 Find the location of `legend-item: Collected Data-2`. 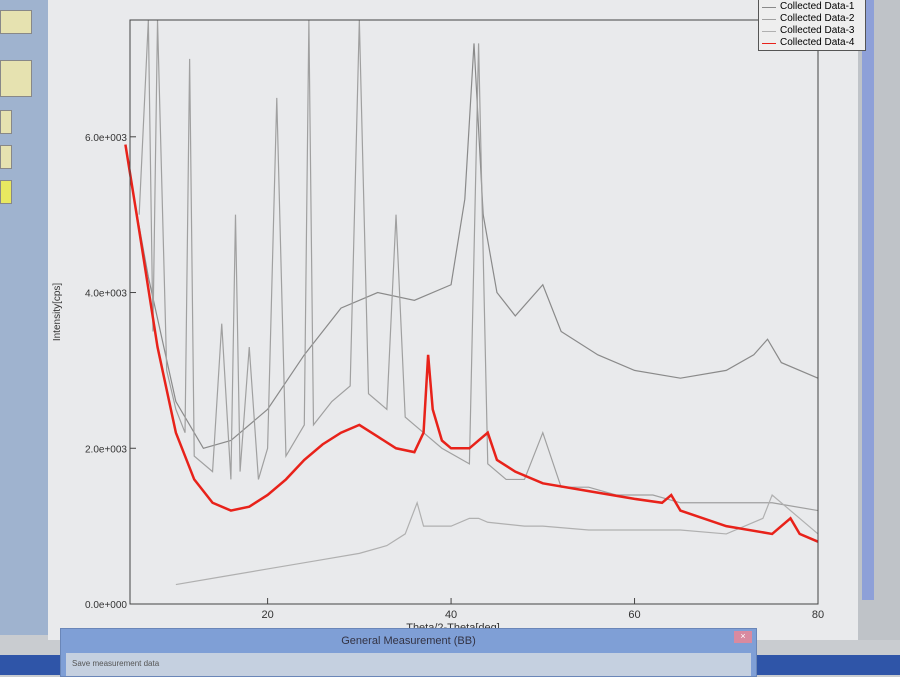

legend-item: Collected Data-2 is located at coordinates (812, 19).